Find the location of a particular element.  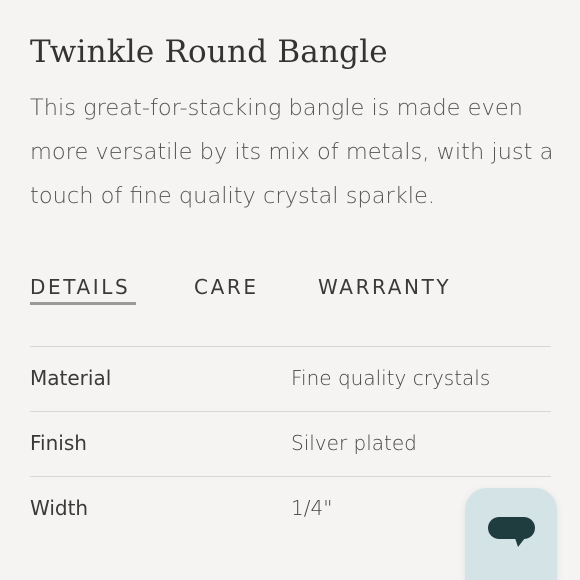

tab-details: DETAILS is located at coordinates (80, 287).